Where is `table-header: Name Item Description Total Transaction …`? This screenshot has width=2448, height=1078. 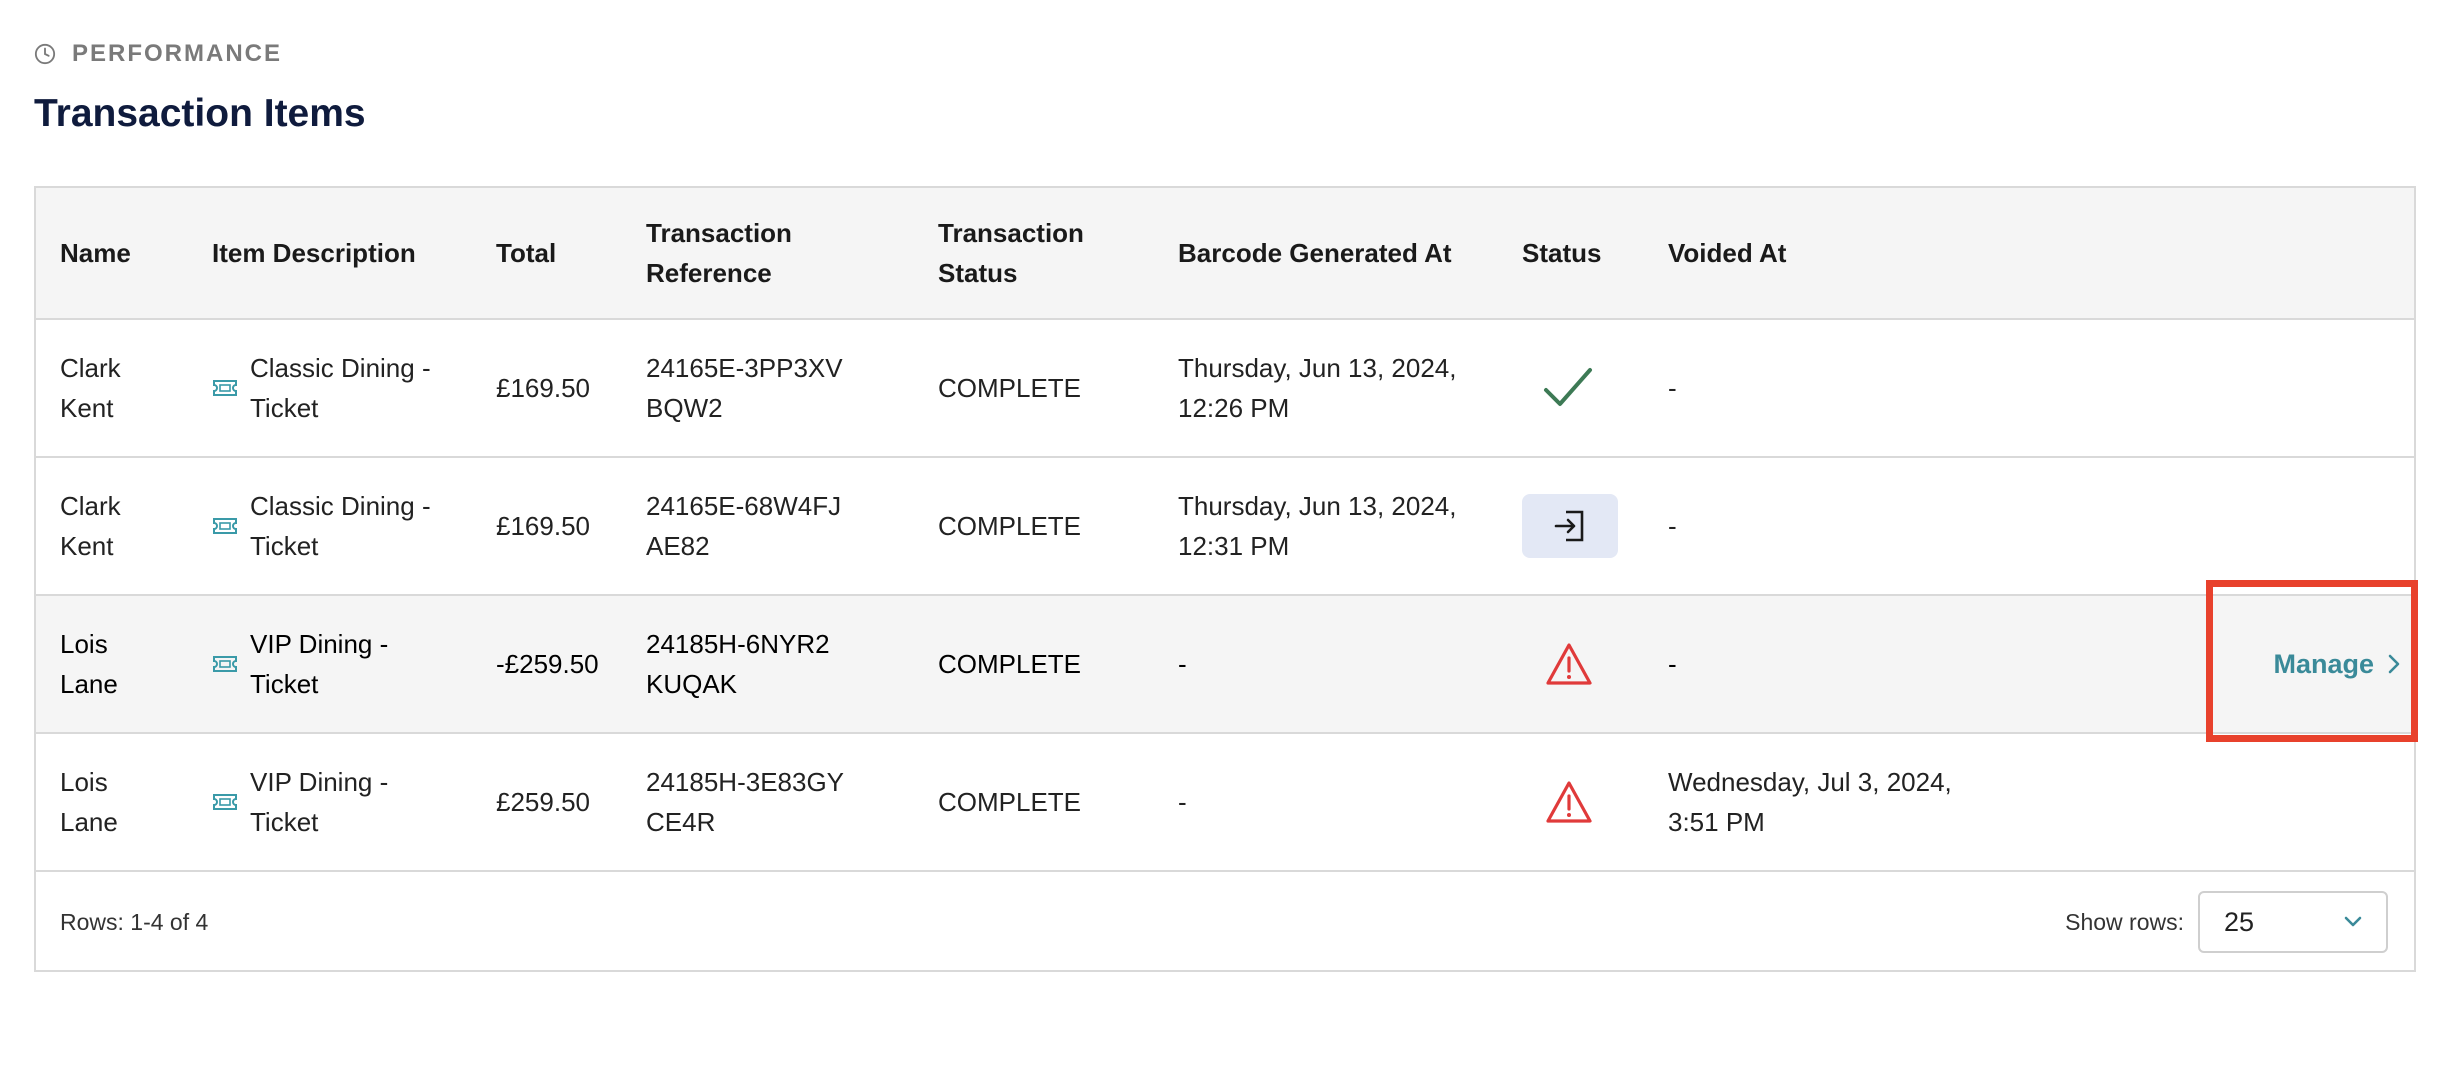 table-header: Name Item Description Total Transaction … is located at coordinates (1225, 254).